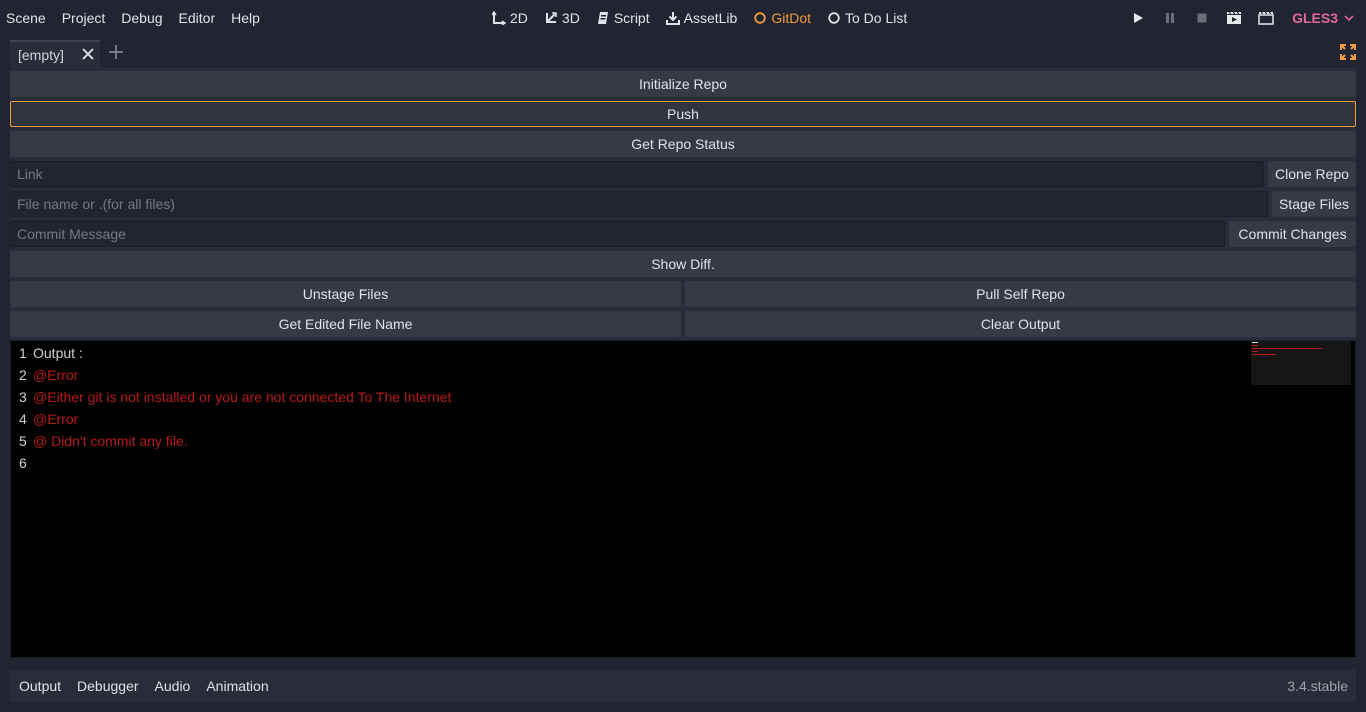 The image size is (1366, 712). Describe the element at coordinates (551, 17) in the screenshot. I see `3d-move-icon` at that location.